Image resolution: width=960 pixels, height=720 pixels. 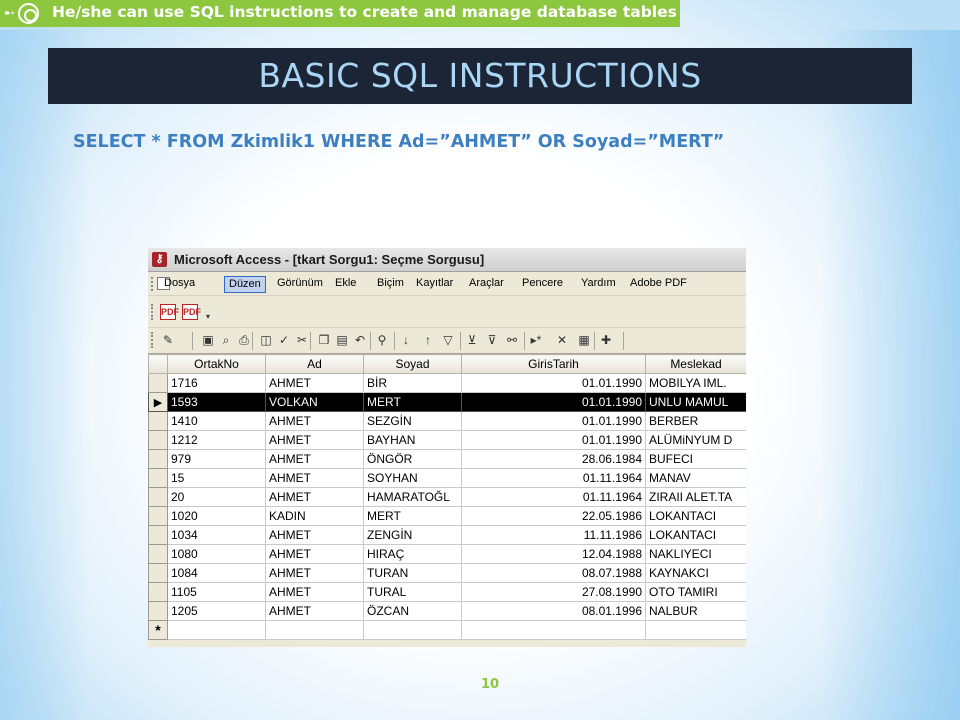 I want to click on table-row: 979 AHMET ÖNGÖR 28.06.1984 BUFECI, so click(x=447, y=459).